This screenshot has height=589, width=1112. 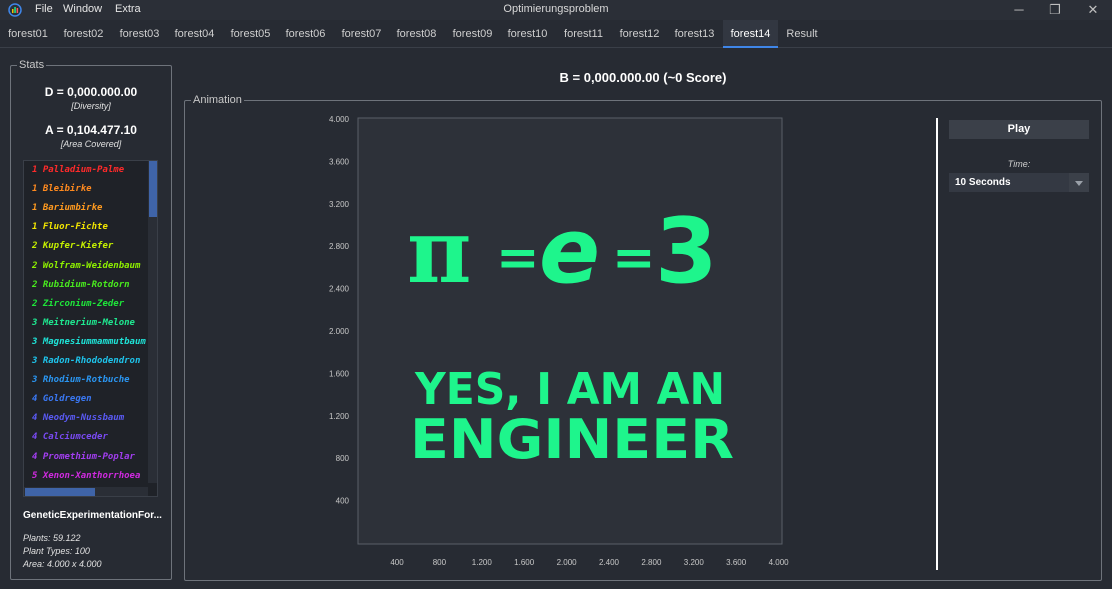 I want to click on formula-equals-1: =, so click(x=518, y=258).